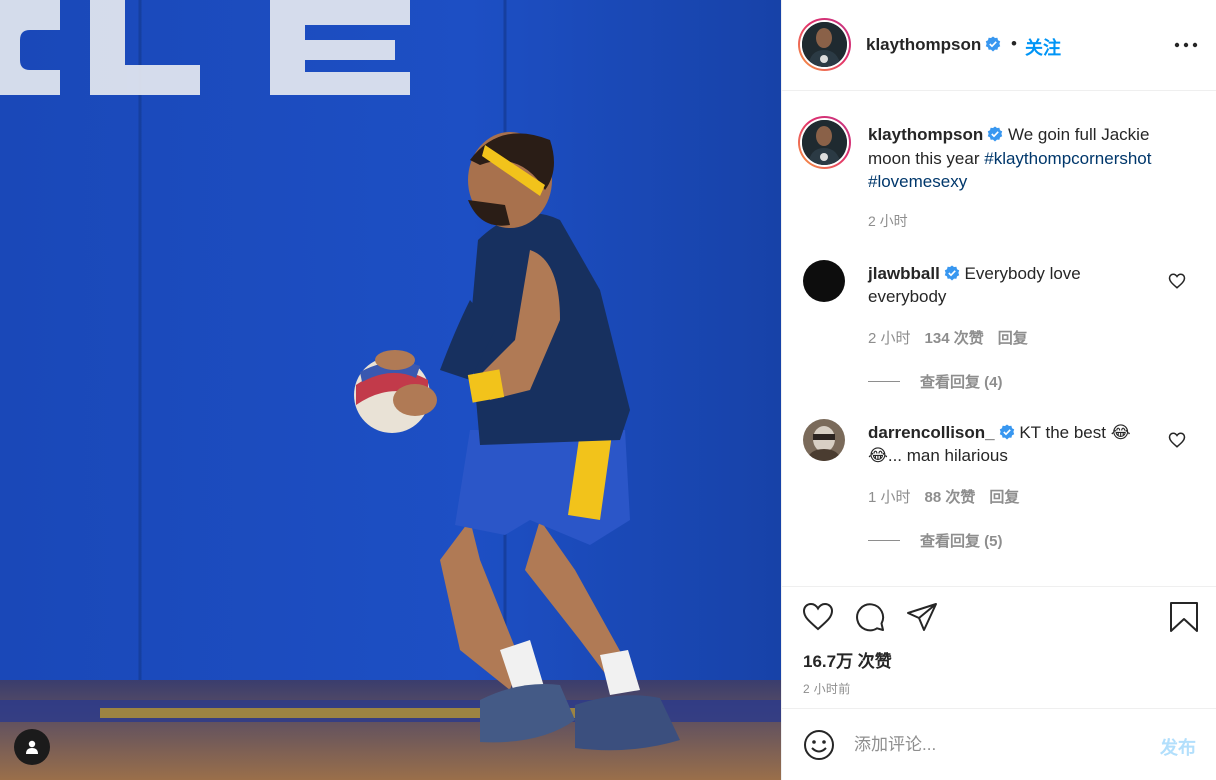 This screenshot has height=780, width=1216. I want to click on hashtag-link: #lovemesexy, so click(917, 181).